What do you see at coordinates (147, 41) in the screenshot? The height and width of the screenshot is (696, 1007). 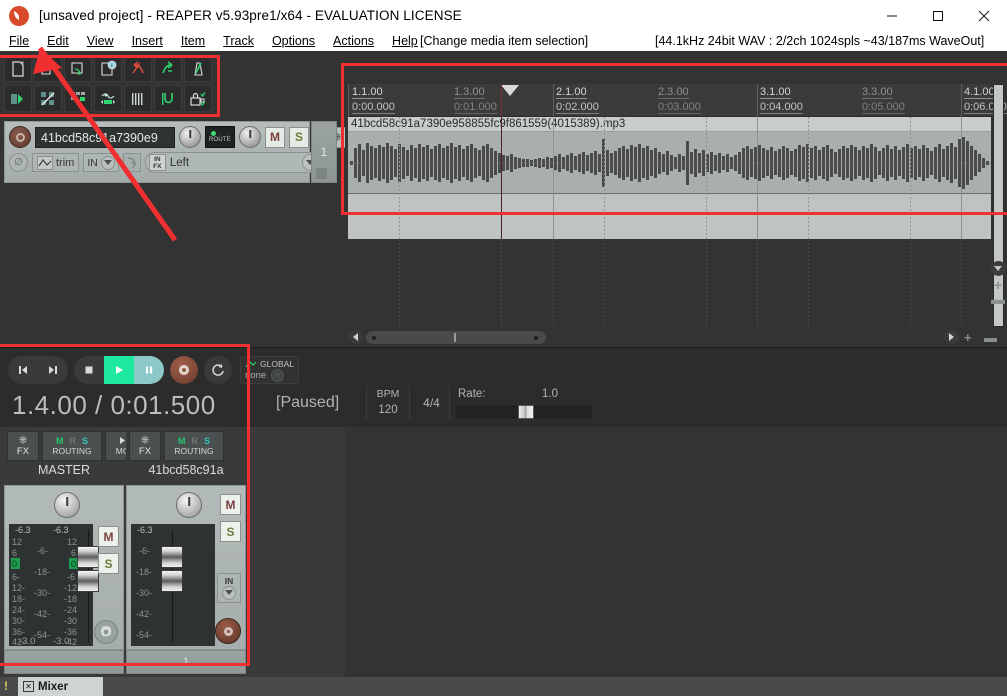 I see `menu-item-insert: Insert` at bounding box center [147, 41].